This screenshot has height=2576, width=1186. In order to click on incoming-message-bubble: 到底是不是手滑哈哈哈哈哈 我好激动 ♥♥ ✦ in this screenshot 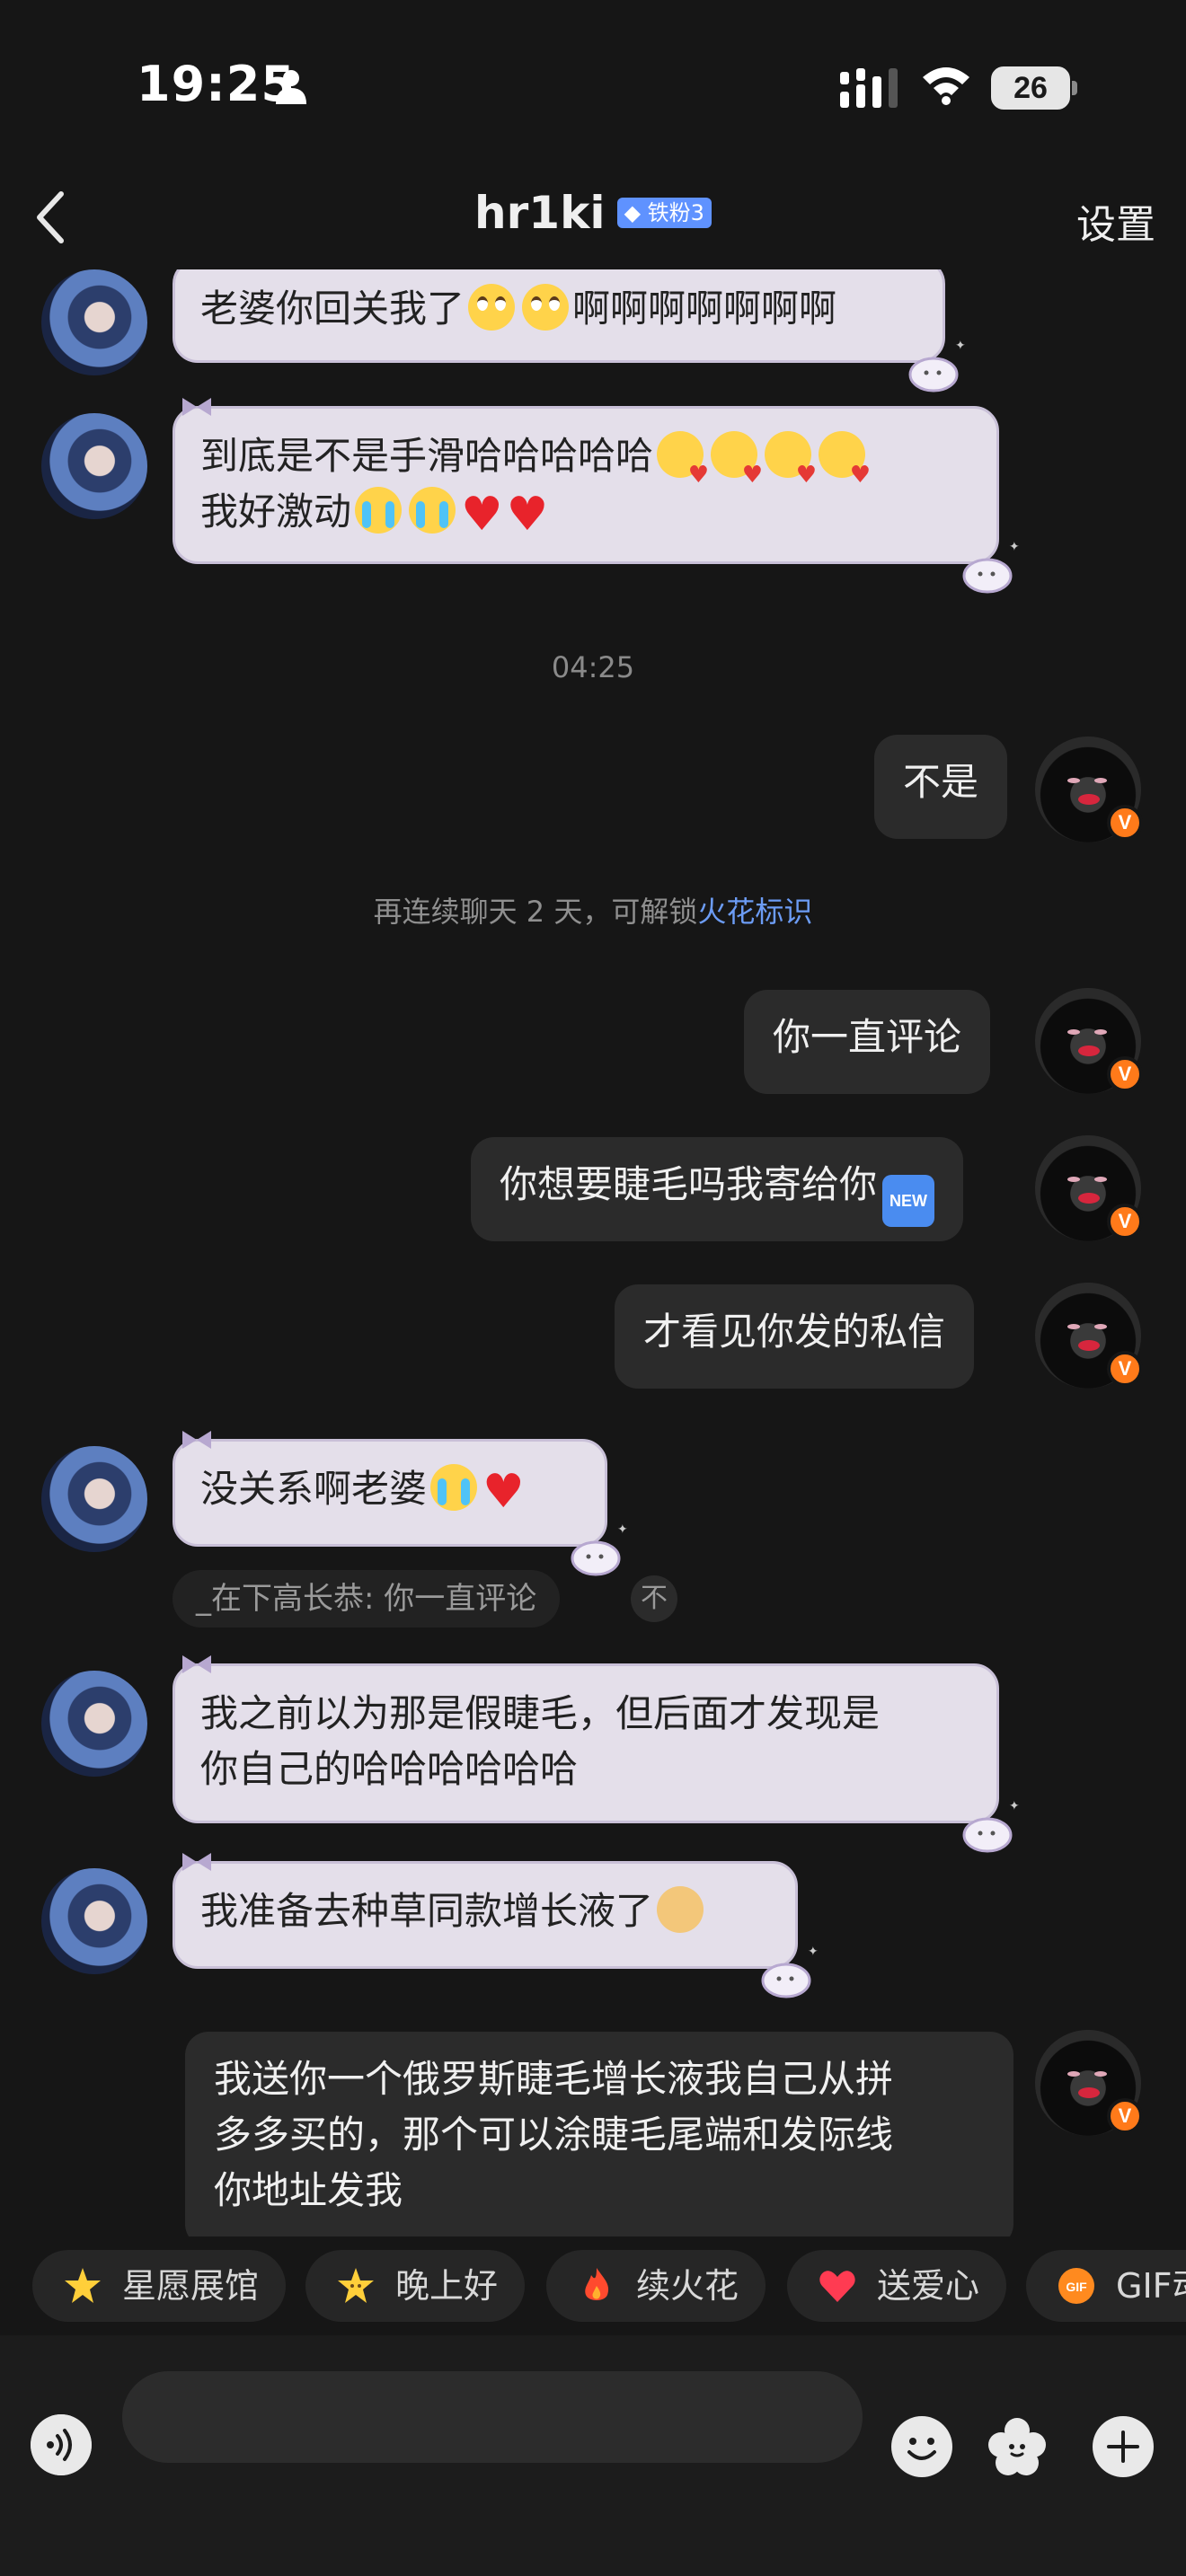, I will do `click(596, 496)`.